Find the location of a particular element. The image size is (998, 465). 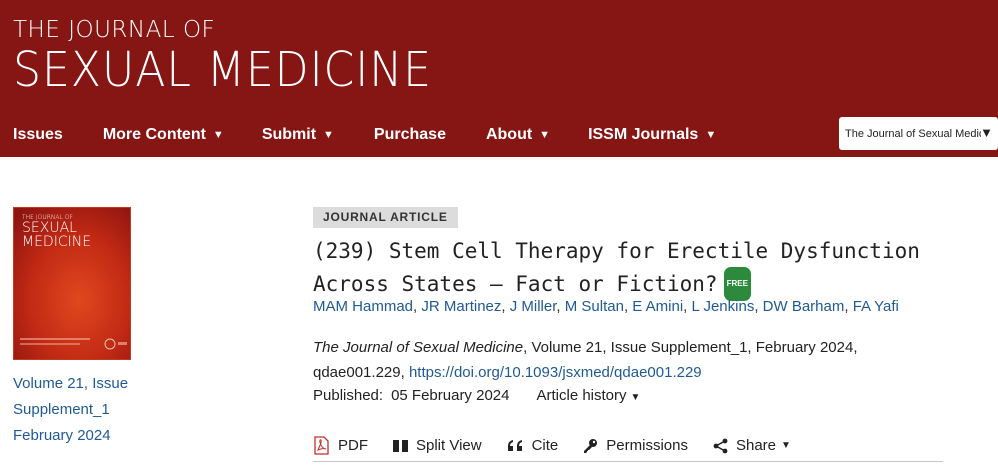

cite-button: Cite is located at coordinates (533, 445).